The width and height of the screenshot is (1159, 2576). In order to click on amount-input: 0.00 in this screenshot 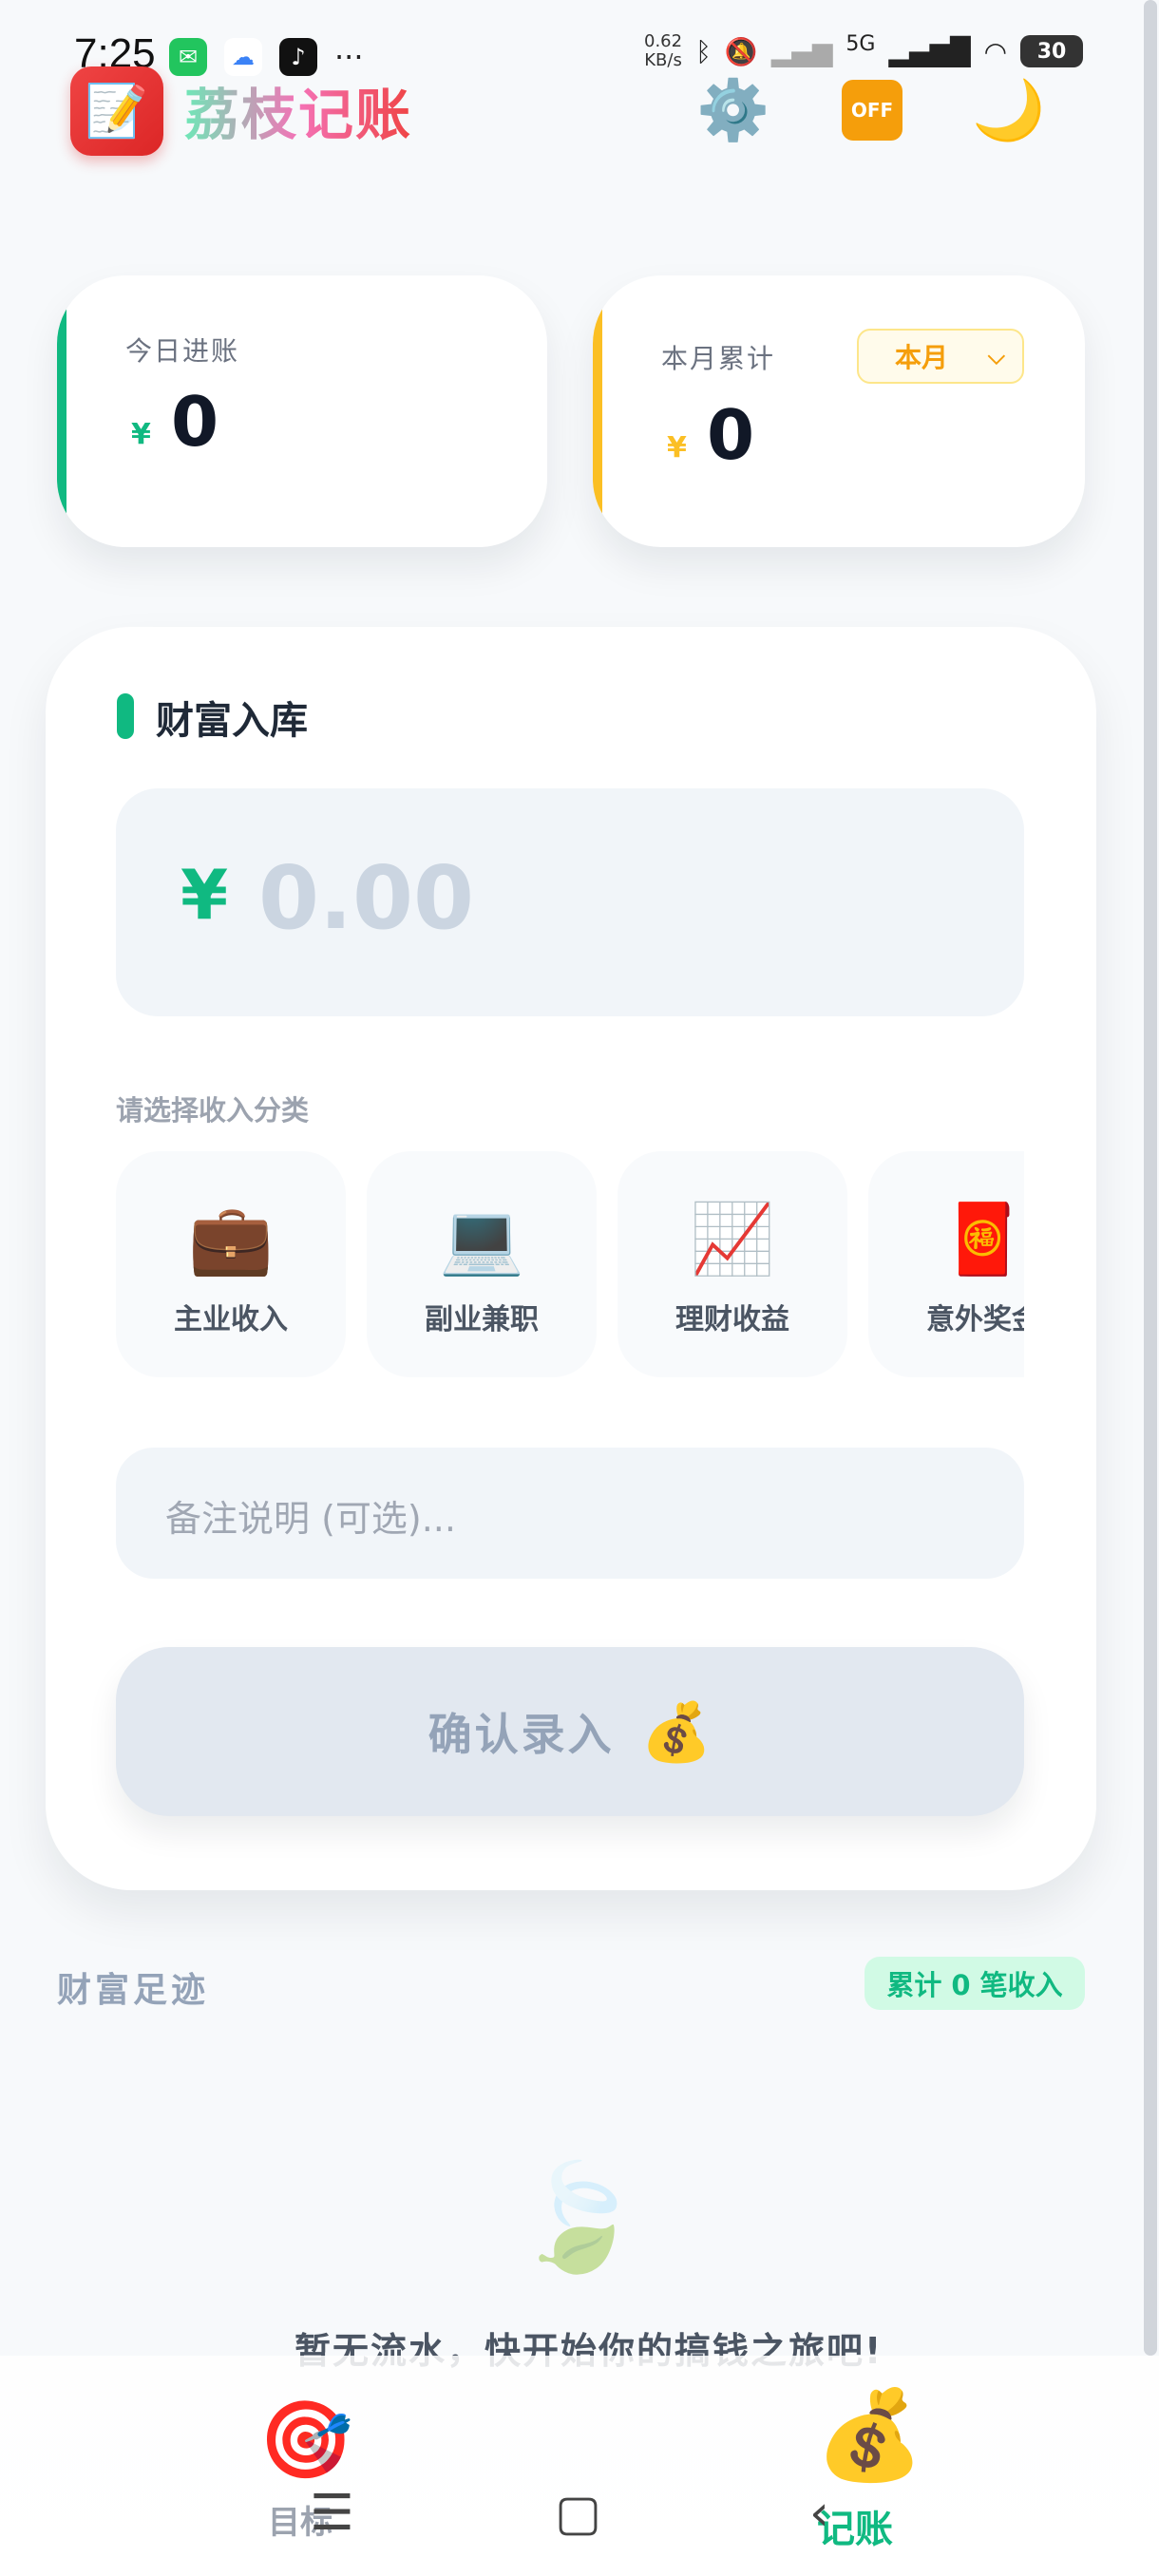, I will do `click(366, 898)`.